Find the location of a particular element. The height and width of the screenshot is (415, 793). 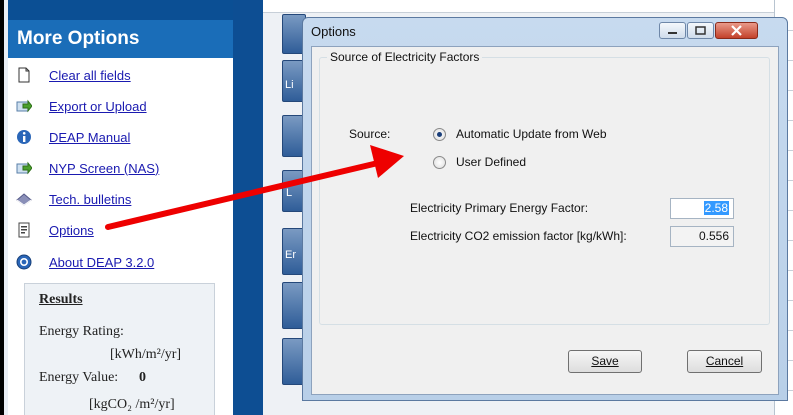

cancel-button-label: Cancel is located at coordinates (724, 361).